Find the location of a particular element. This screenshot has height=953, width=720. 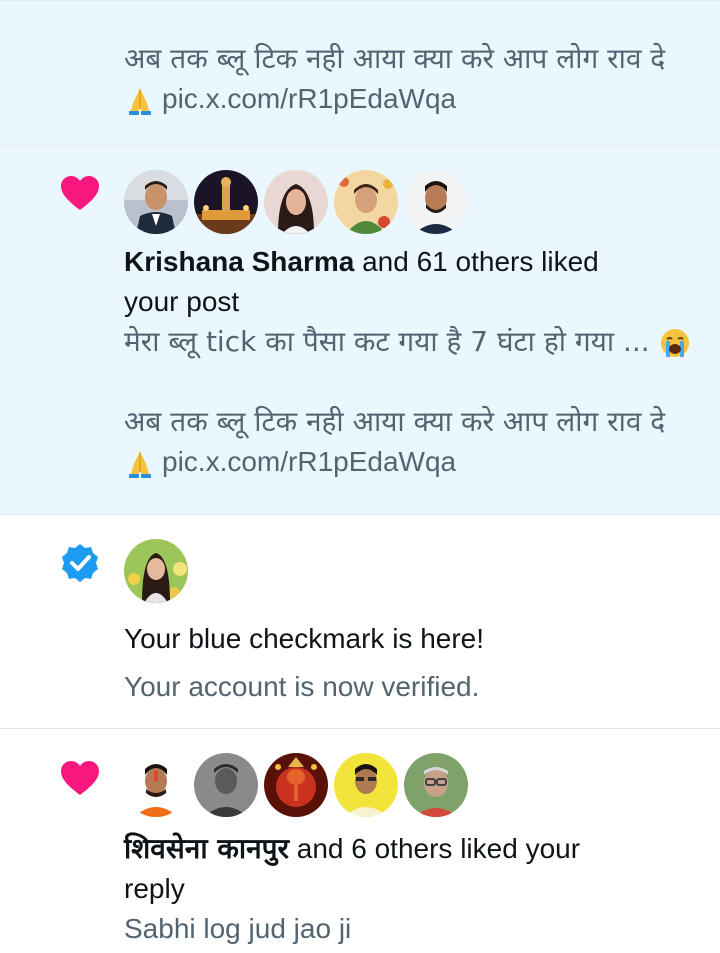

like-action: and 61 others liked is located at coordinates (476, 261).